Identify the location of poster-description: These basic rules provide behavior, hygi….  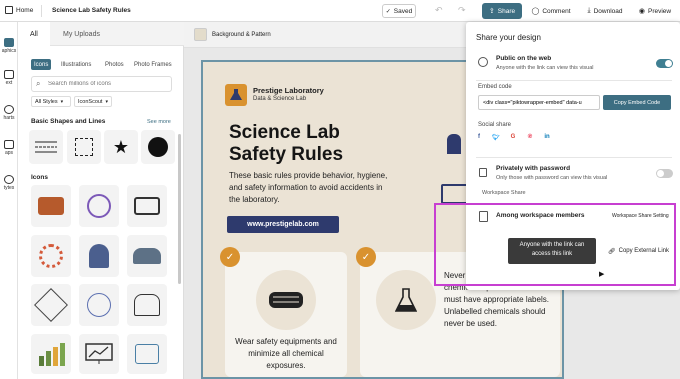
(308, 187).